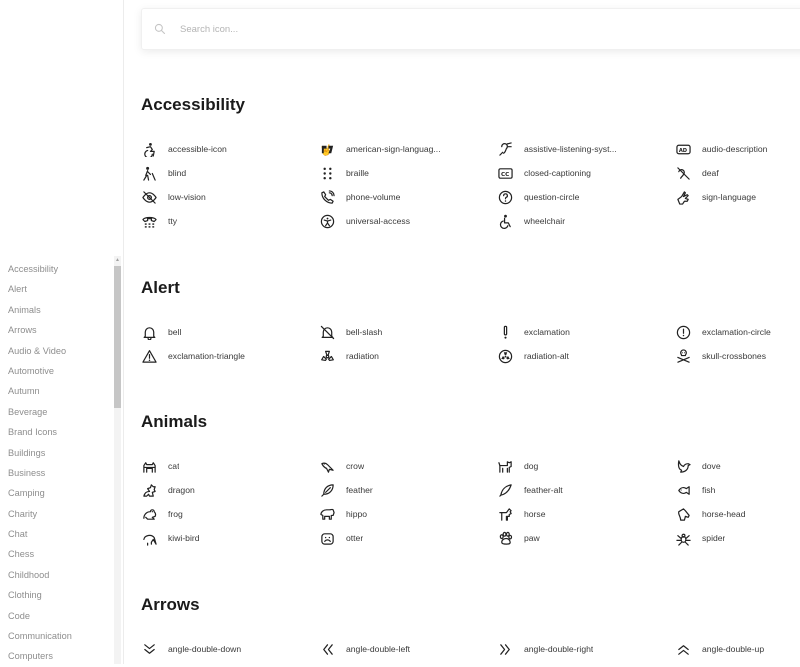 The width and height of the screenshot is (800, 667). What do you see at coordinates (149, 149) in the screenshot?
I see `accessible-icon` at bounding box center [149, 149].